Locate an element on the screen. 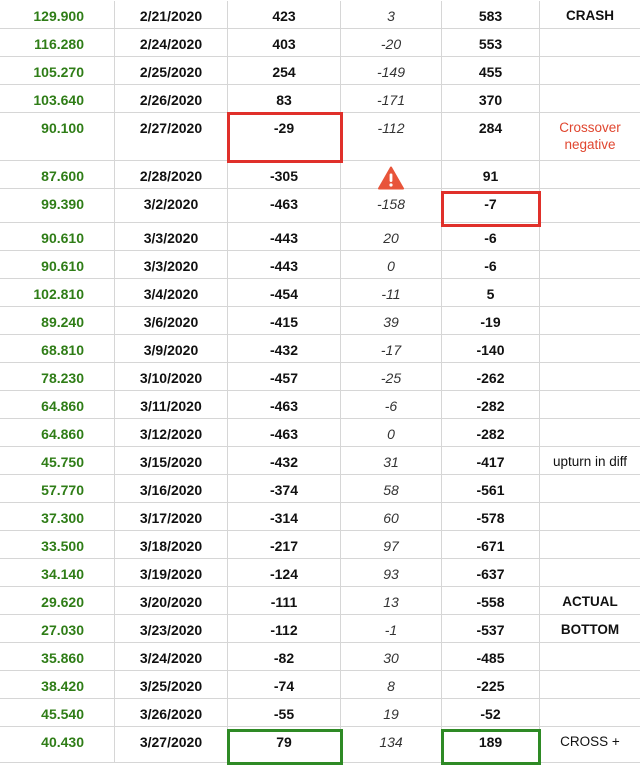 The height and width of the screenshot is (775, 640). price-cell: 37.300 is located at coordinates (57, 516).